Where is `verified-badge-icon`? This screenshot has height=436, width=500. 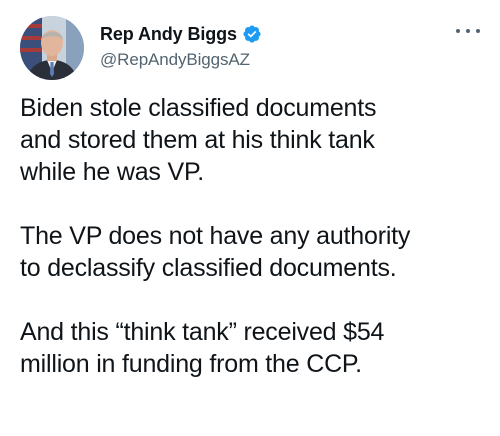
verified-badge-icon is located at coordinates (252, 34).